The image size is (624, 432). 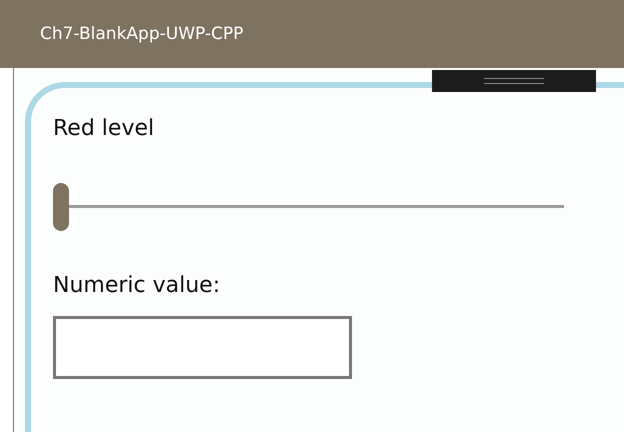 What do you see at coordinates (136, 285) in the screenshot?
I see `field-label: Numeric value:` at bounding box center [136, 285].